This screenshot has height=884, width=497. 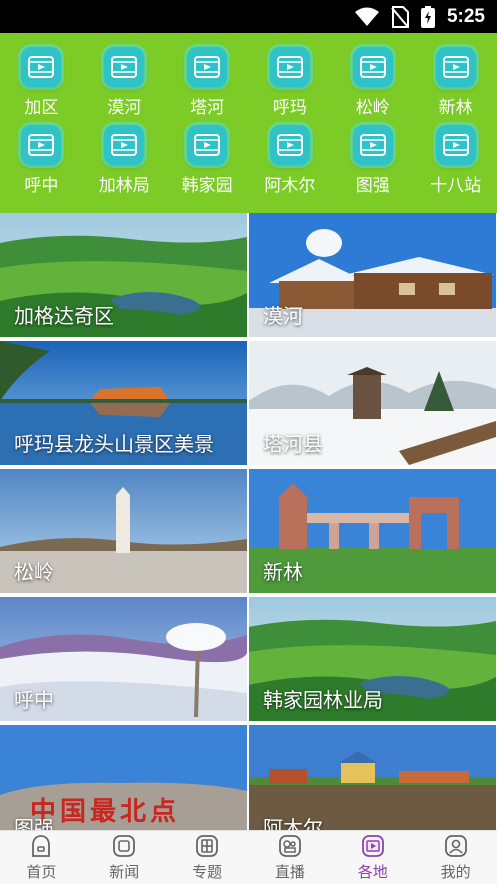 What do you see at coordinates (372, 186) in the screenshot?
I see `region-label: 图强` at bounding box center [372, 186].